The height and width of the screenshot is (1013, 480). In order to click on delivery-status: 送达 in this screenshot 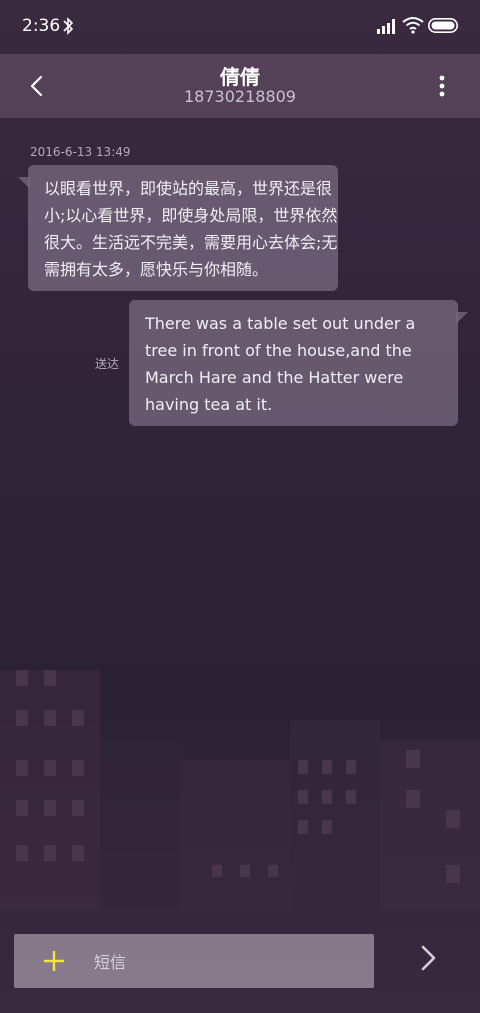, I will do `click(107, 364)`.